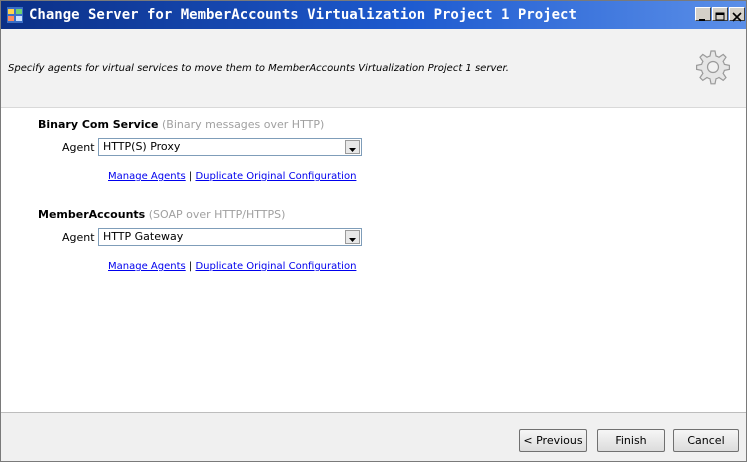  I want to click on agent-select-value: HTTP Gateway, so click(143, 236).